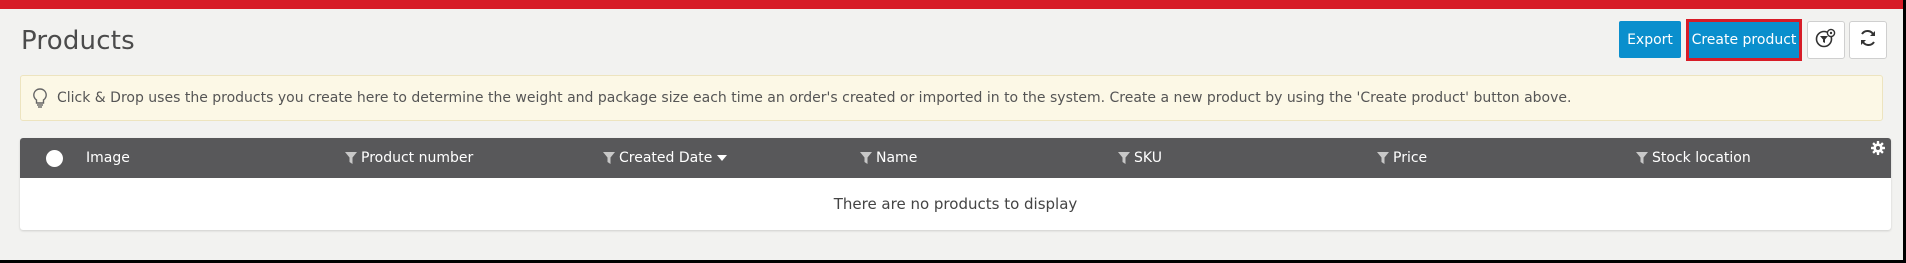 Image resolution: width=1906 pixels, height=263 pixels. What do you see at coordinates (417, 158) in the screenshot?
I see `column-label: Product number` at bounding box center [417, 158].